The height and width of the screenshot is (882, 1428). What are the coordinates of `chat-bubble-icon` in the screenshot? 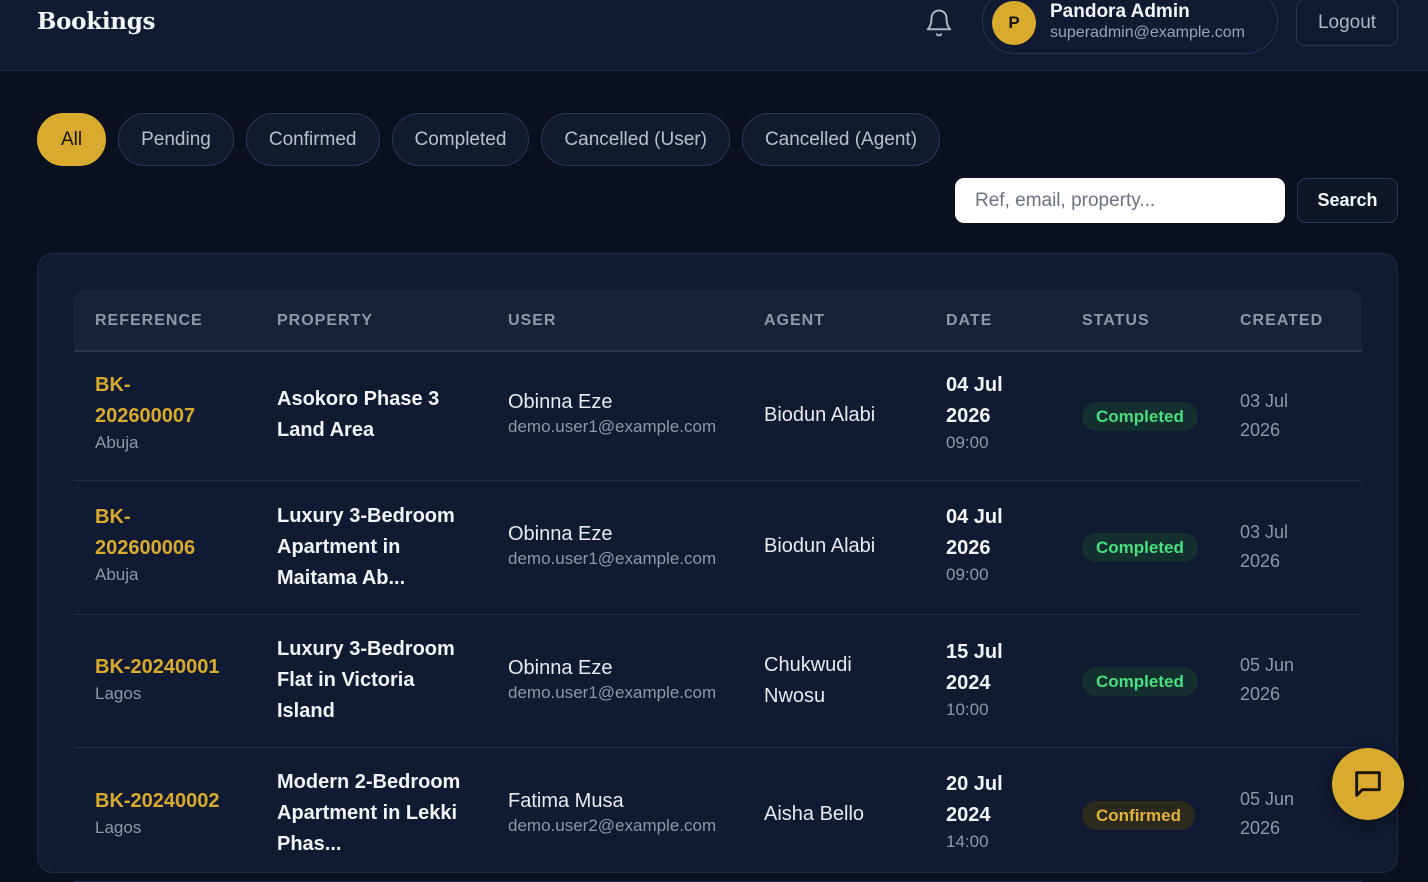 It's located at (1368, 784).